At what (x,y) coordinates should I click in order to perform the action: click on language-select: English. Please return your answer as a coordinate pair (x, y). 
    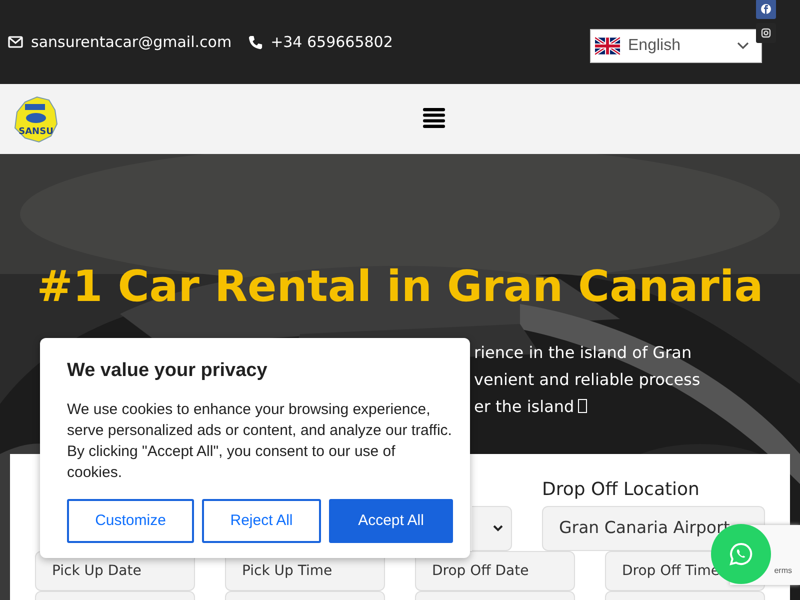
    Looking at the image, I should click on (676, 46).